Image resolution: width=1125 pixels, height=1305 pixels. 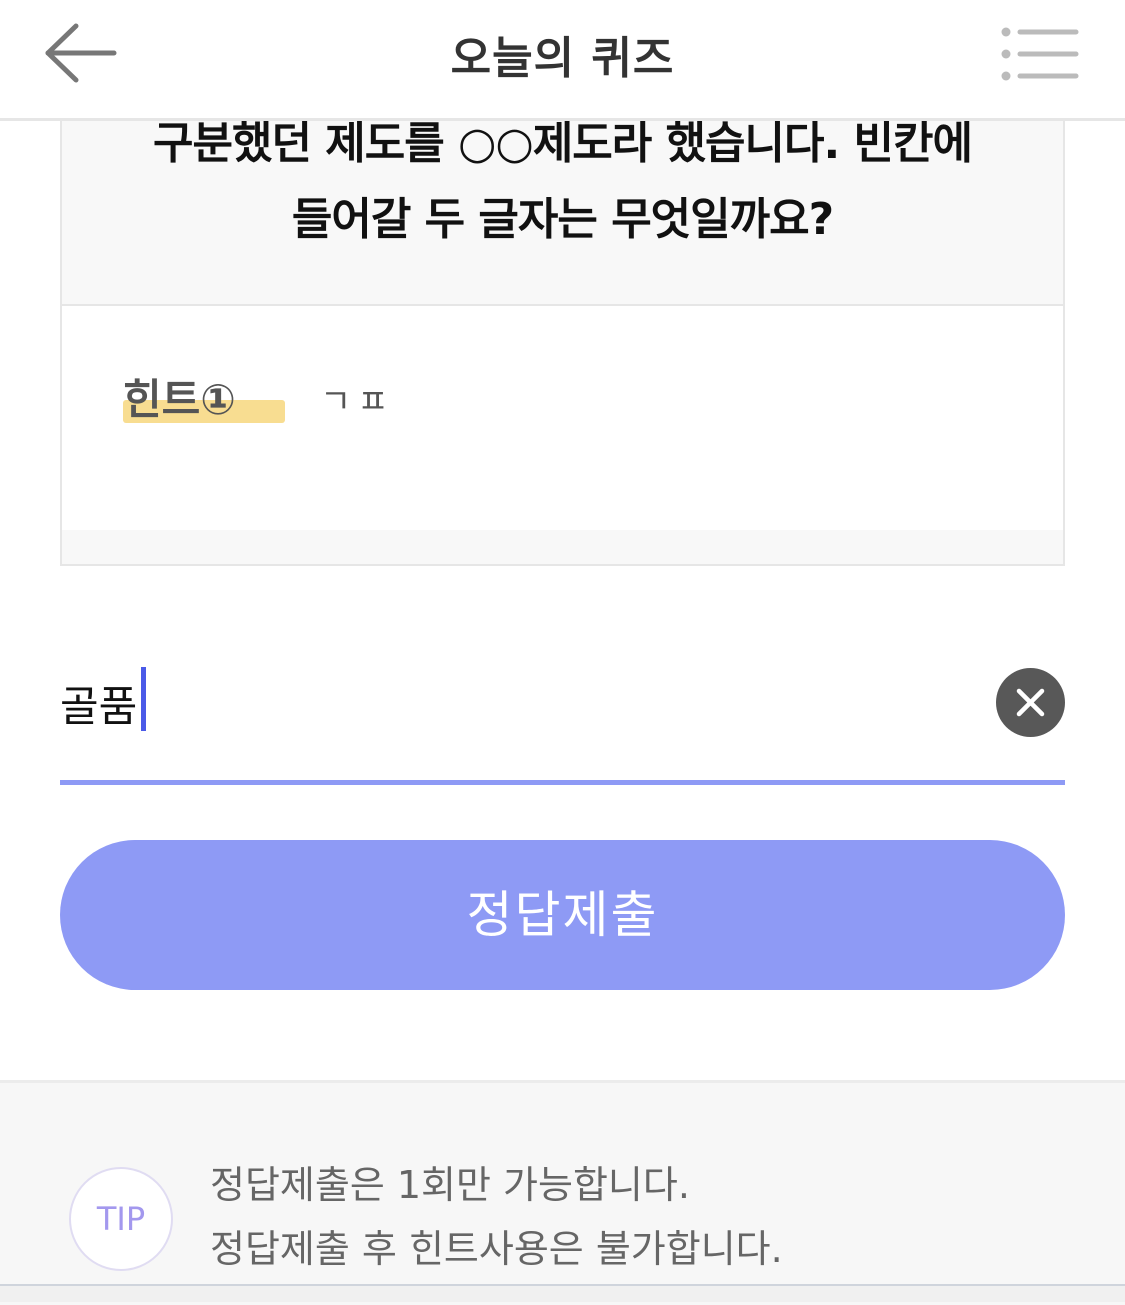 What do you see at coordinates (450, 1185) in the screenshot?
I see `tip-line: 정답제출은 1회만 가능합니다.` at bounding box center [450, 1185].